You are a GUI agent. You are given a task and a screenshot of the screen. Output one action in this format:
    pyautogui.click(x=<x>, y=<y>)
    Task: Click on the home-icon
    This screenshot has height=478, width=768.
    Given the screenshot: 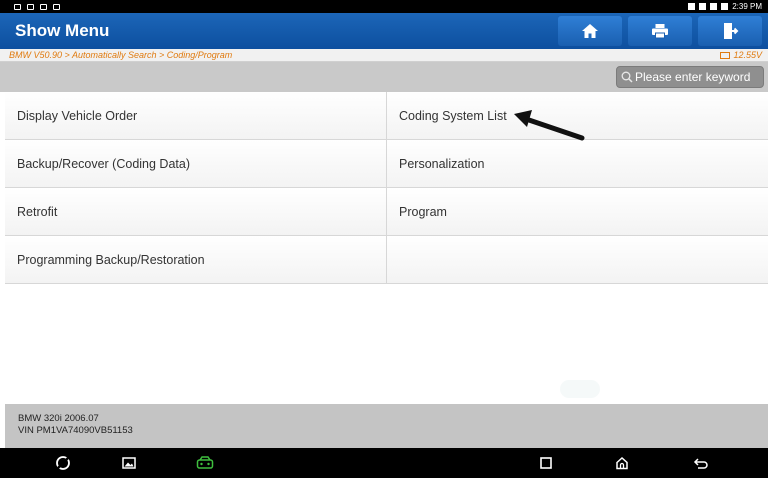 What is the action you would take?
    pyautogui.click(x=590, y=31)
    